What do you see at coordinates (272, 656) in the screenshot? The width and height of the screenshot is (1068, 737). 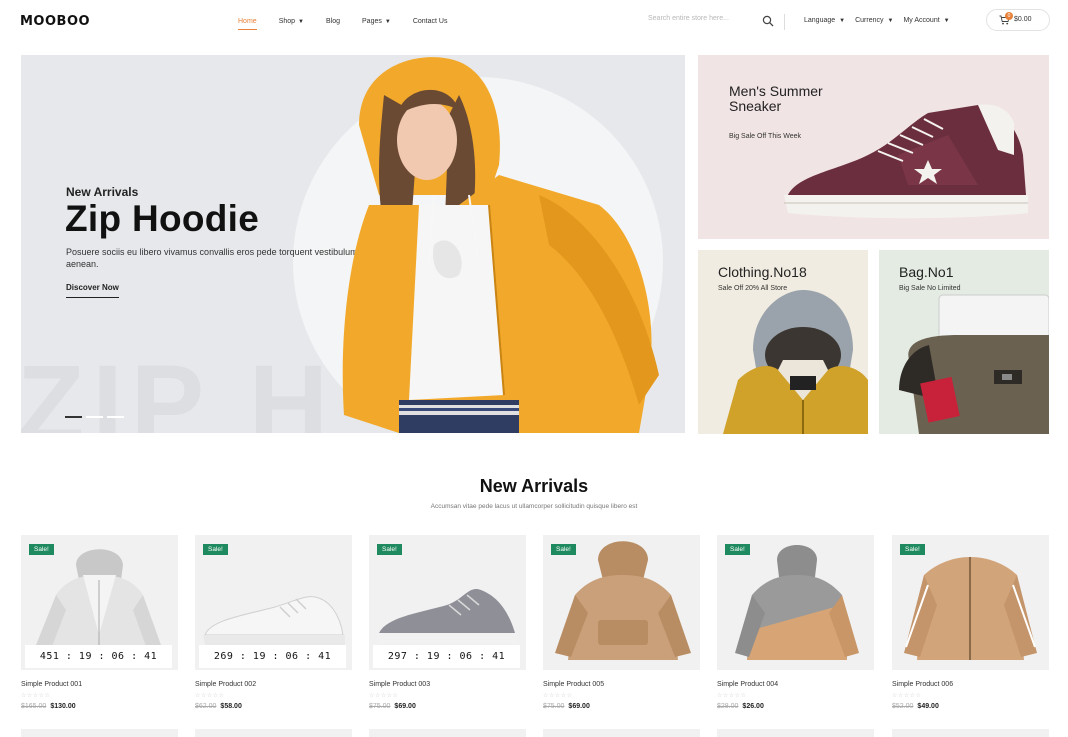 I see `countdown-timer: 269 : 19 : 06 : 41` at bounding box center [272, 656].